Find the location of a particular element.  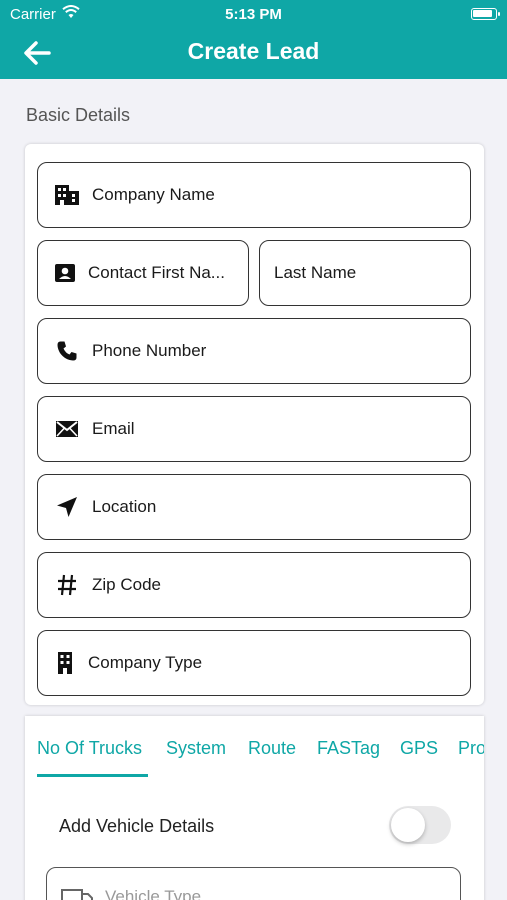

hash-icon is located at coordinates (67, 585).